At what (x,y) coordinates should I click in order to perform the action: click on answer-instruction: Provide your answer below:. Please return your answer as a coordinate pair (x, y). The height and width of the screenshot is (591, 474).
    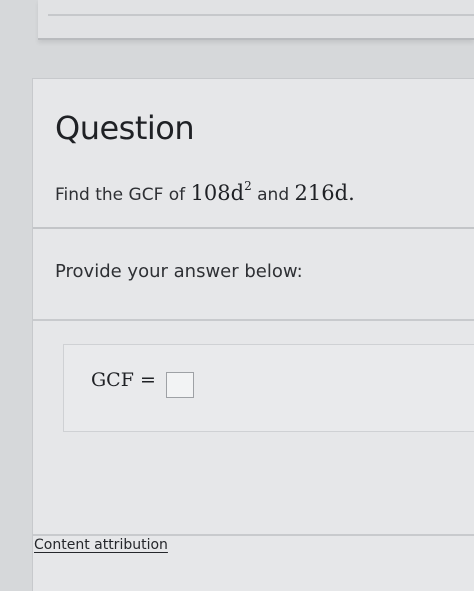
    Looking at the image, I should click on (179, 271).